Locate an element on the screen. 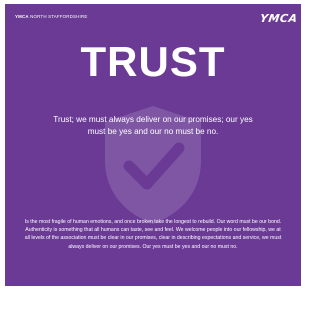 This screenshot has width=320, height=310. org-name-rest: NORTH STAFFORDSHIRE is located at coordinates (58, 16).